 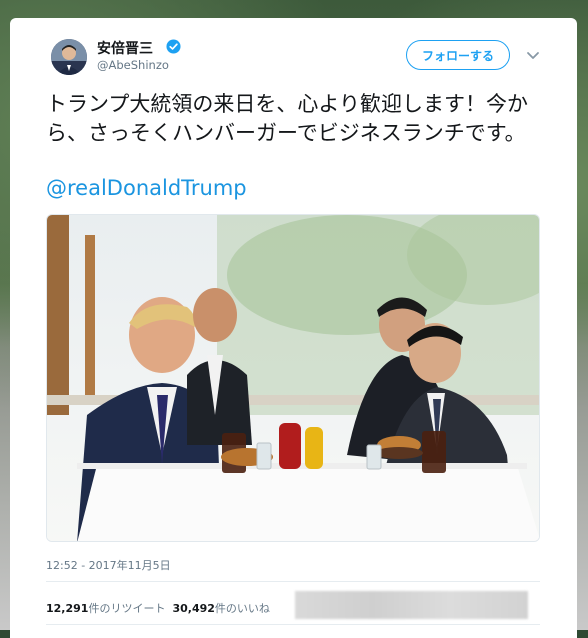 What do you see at coordinates (67, 608) in the screenshot?
I see `retweets-count: 12,291` at bounding box center [67, 608].